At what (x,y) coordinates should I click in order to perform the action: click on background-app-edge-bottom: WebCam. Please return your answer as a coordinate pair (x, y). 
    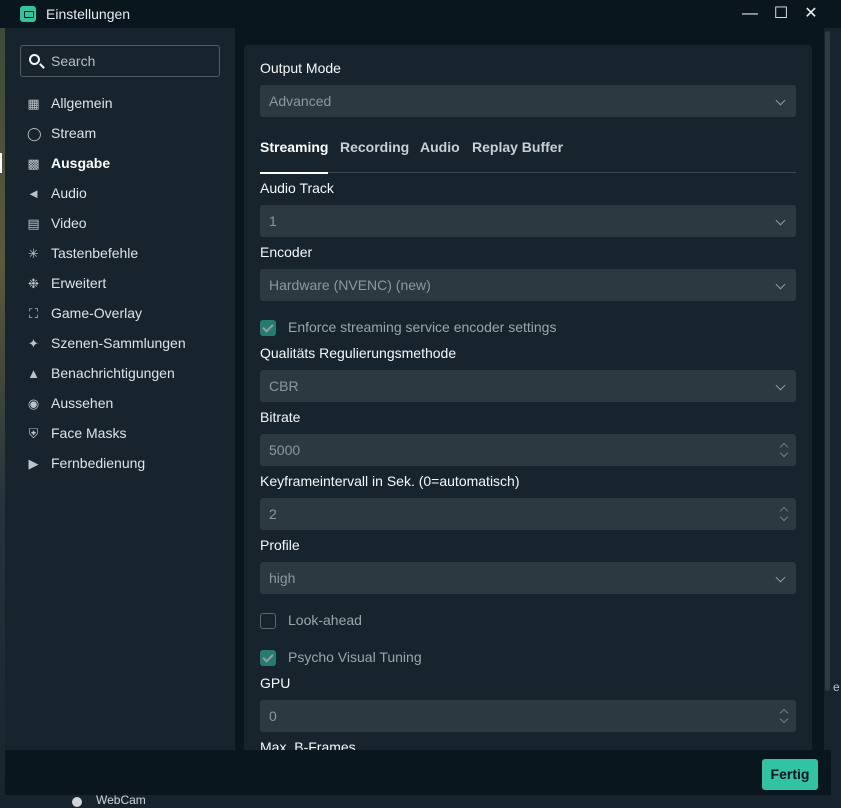
    Looking at the image, I should click on (420, 801).